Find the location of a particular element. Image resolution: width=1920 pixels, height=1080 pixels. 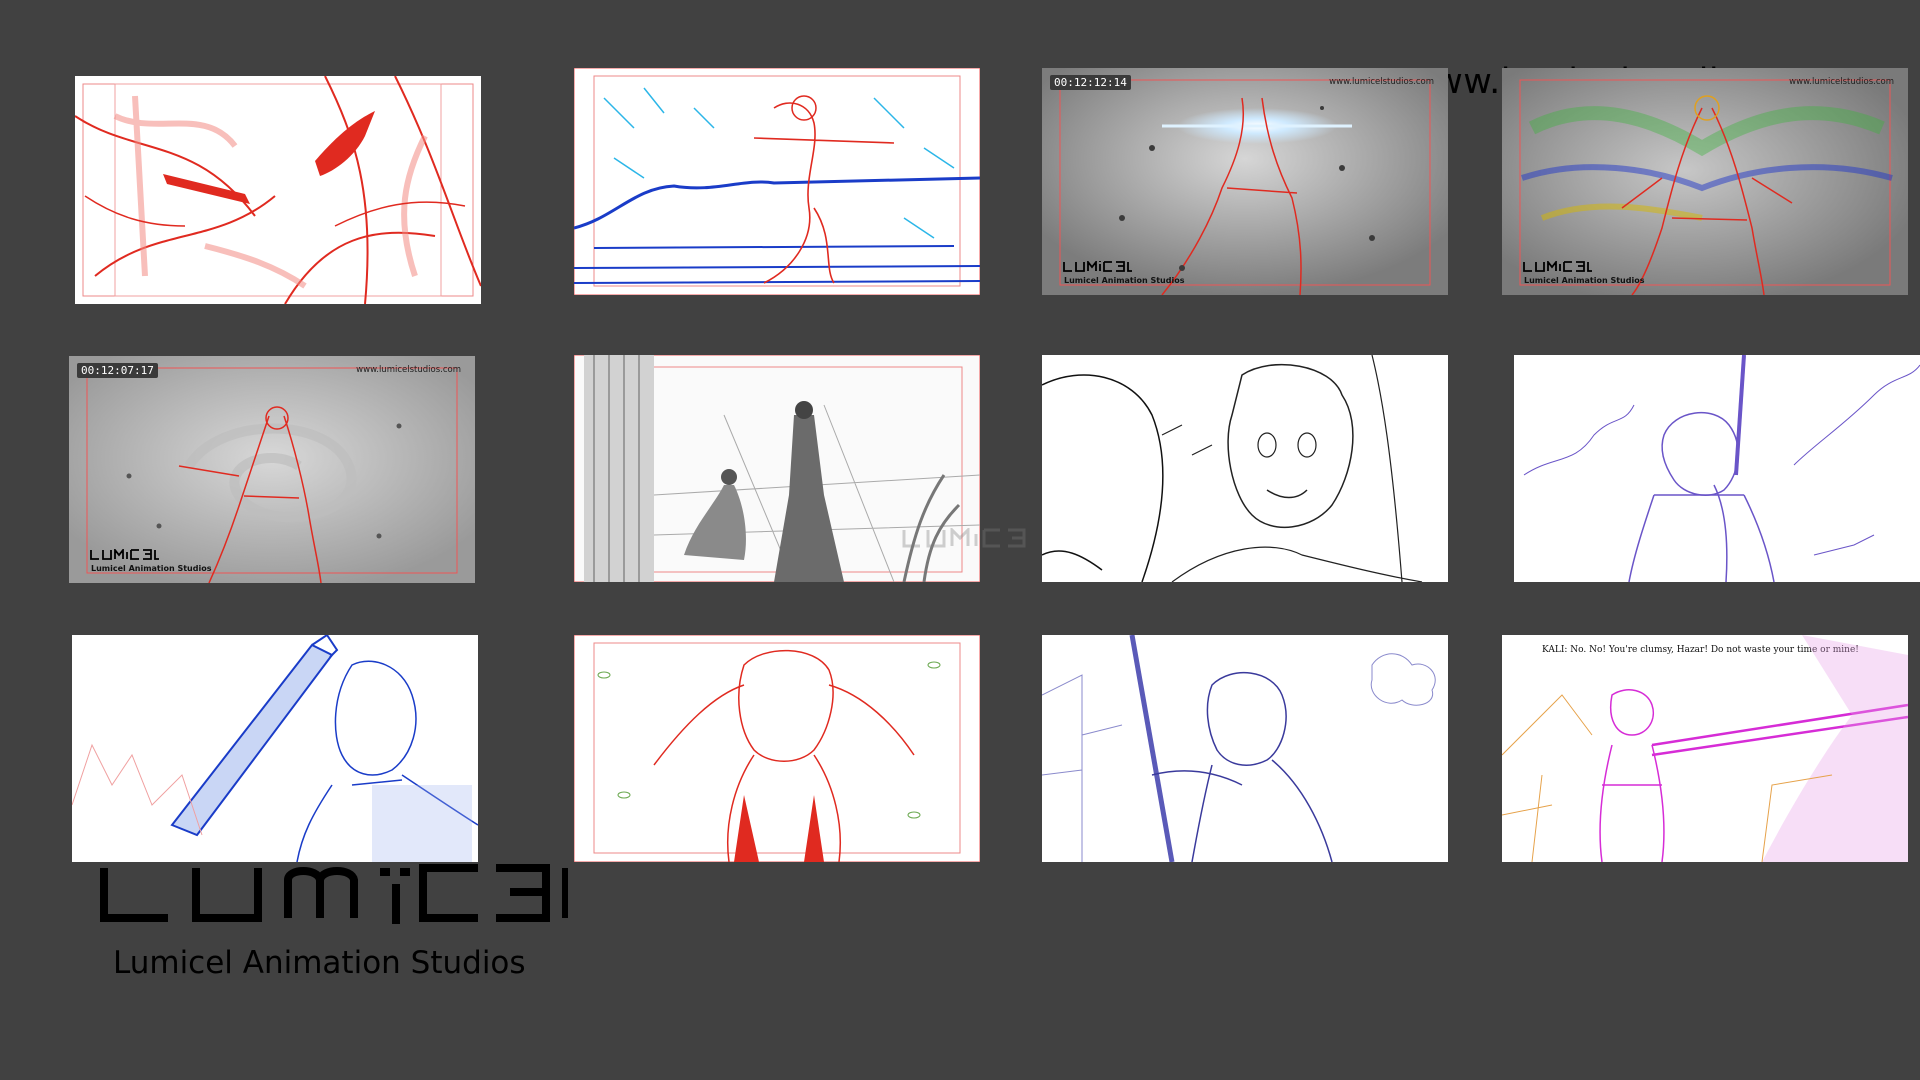

sketch-sword-strike is located at coordinates (1705, 748).